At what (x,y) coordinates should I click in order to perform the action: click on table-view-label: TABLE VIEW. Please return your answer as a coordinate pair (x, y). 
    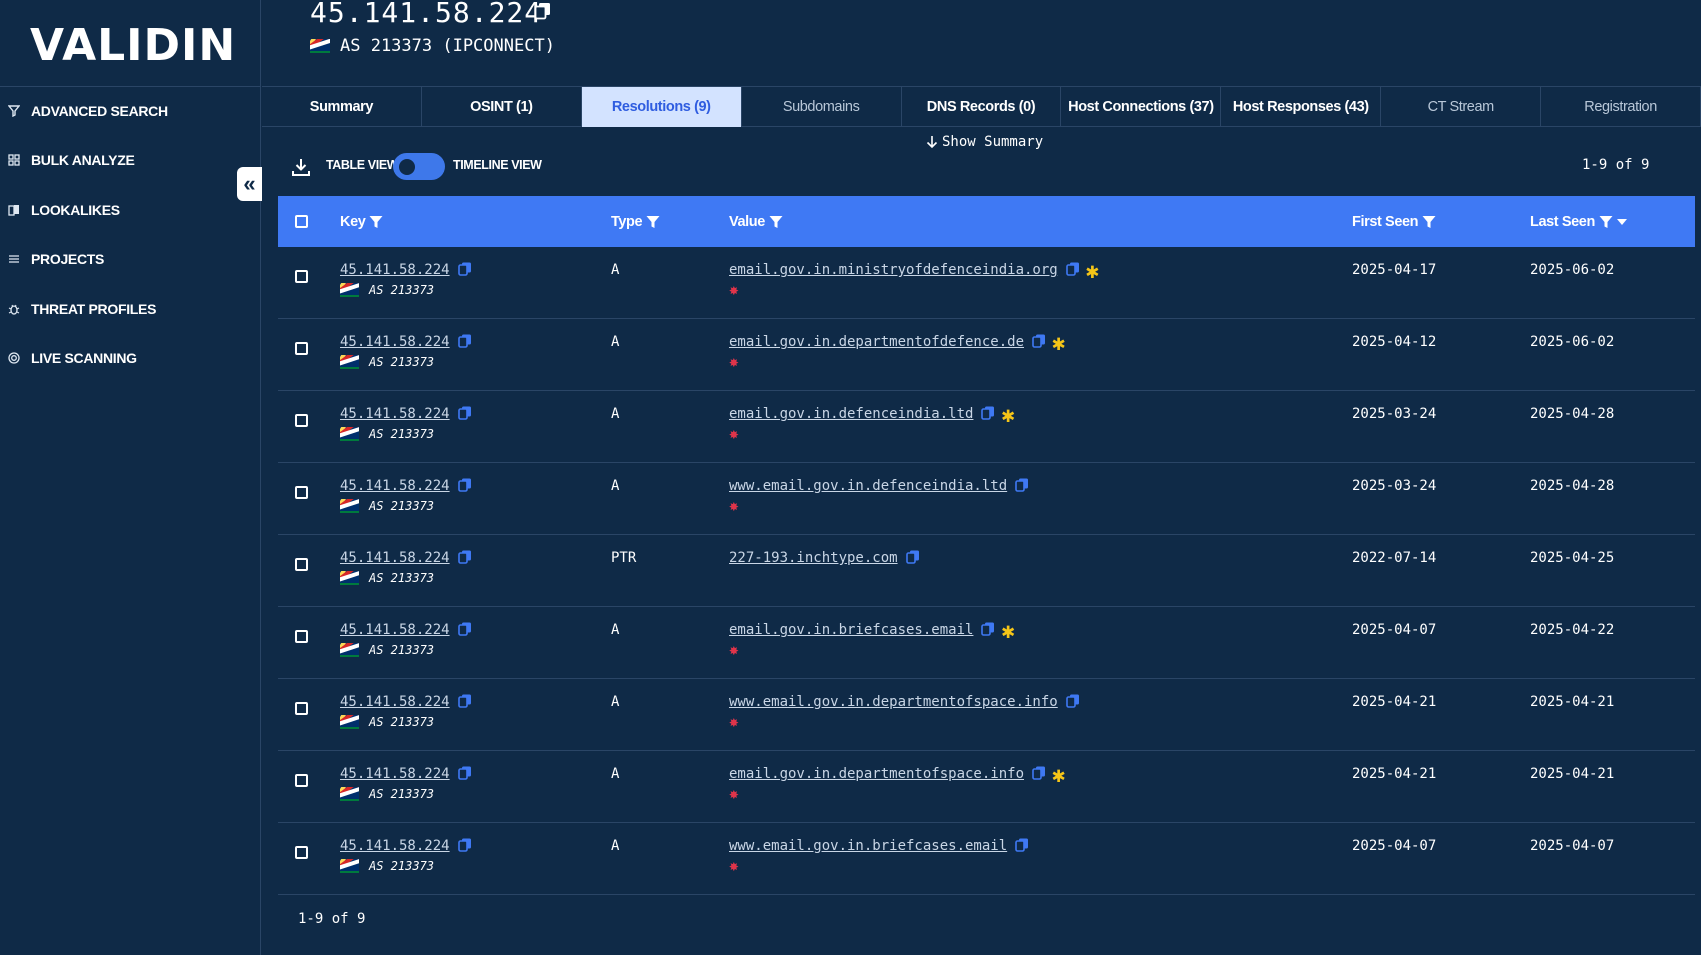
    Looking at the image, I should click on (362, 165).